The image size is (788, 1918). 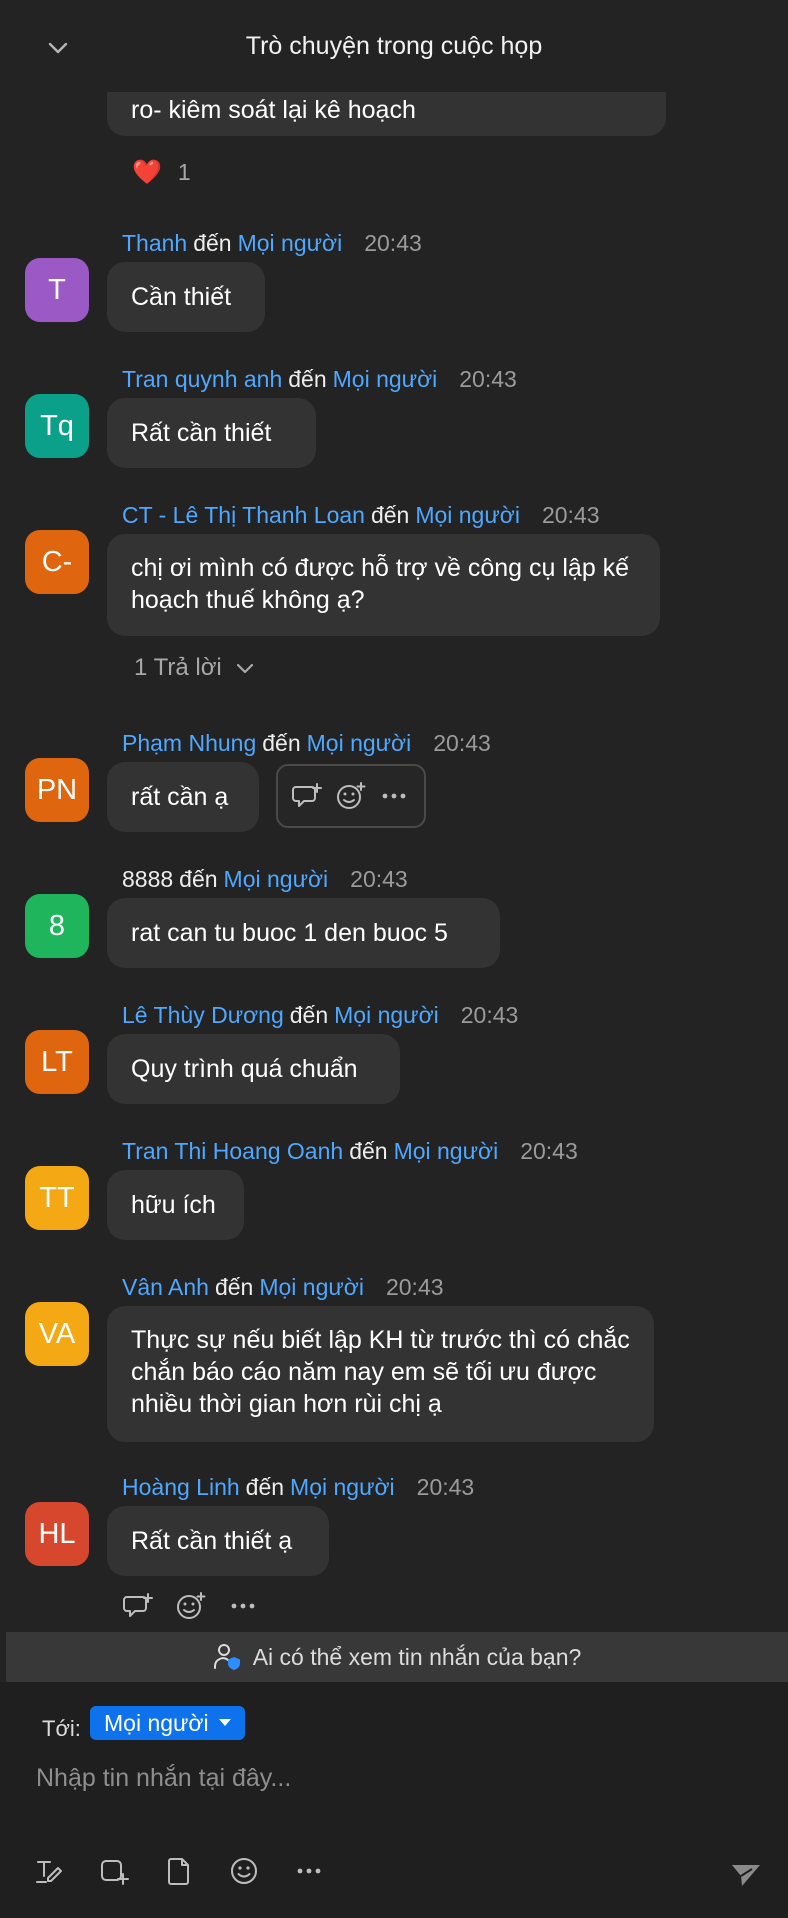 I want to click on privacy-text: Ai có thể xem tin nhắn của bạn?, so click(x=417, y=1656).